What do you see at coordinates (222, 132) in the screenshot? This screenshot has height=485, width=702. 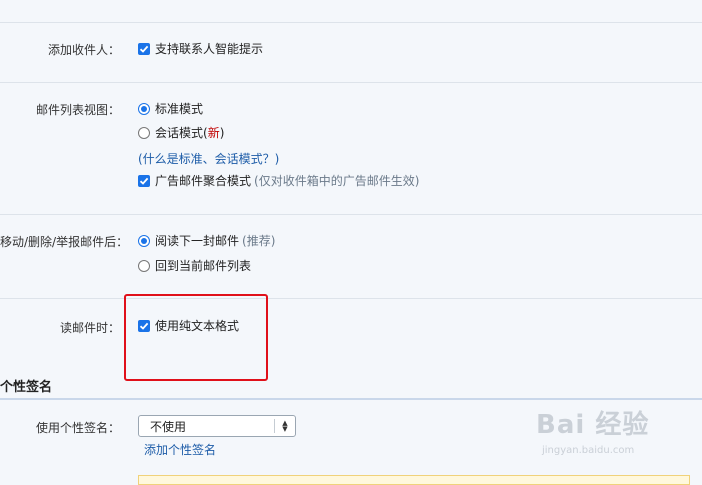 I see `conversation-mode-suffix: )` at bounding box center [222, 132].